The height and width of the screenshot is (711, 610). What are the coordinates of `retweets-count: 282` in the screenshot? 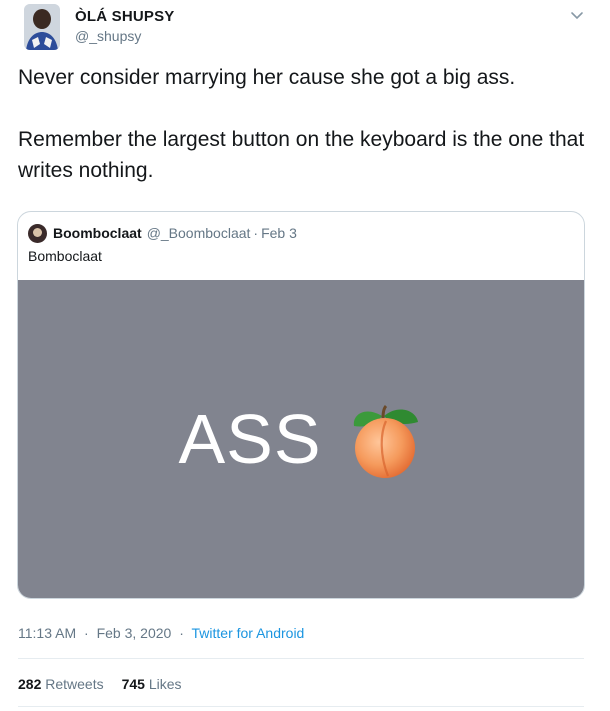 It's located at (30, 684).